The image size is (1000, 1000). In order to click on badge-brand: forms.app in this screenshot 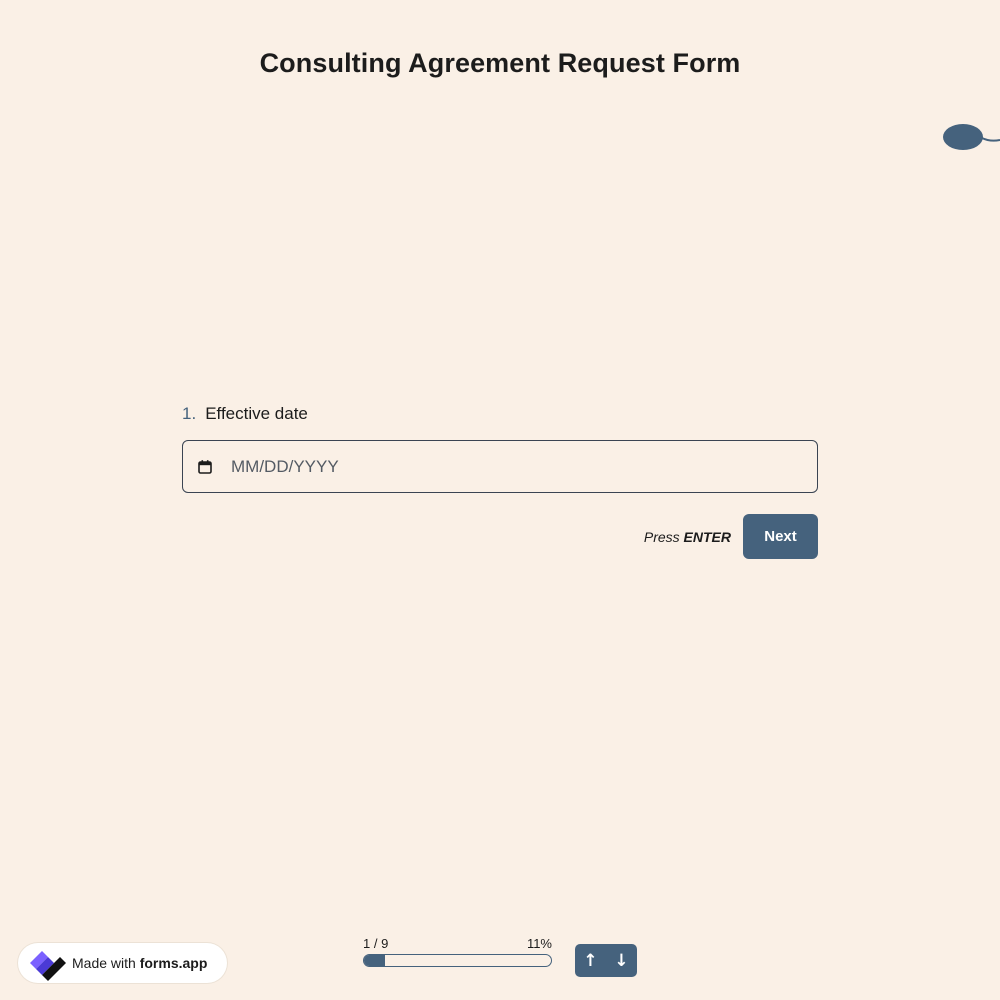, I will do `click(173, 963)`.